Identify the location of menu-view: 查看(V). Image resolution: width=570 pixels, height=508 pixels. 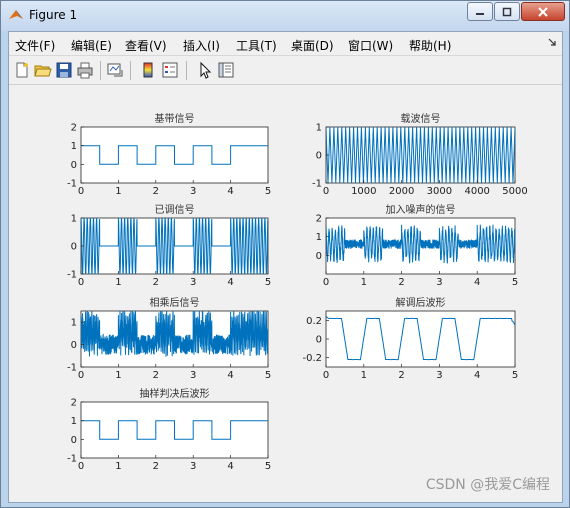
(146, 45).